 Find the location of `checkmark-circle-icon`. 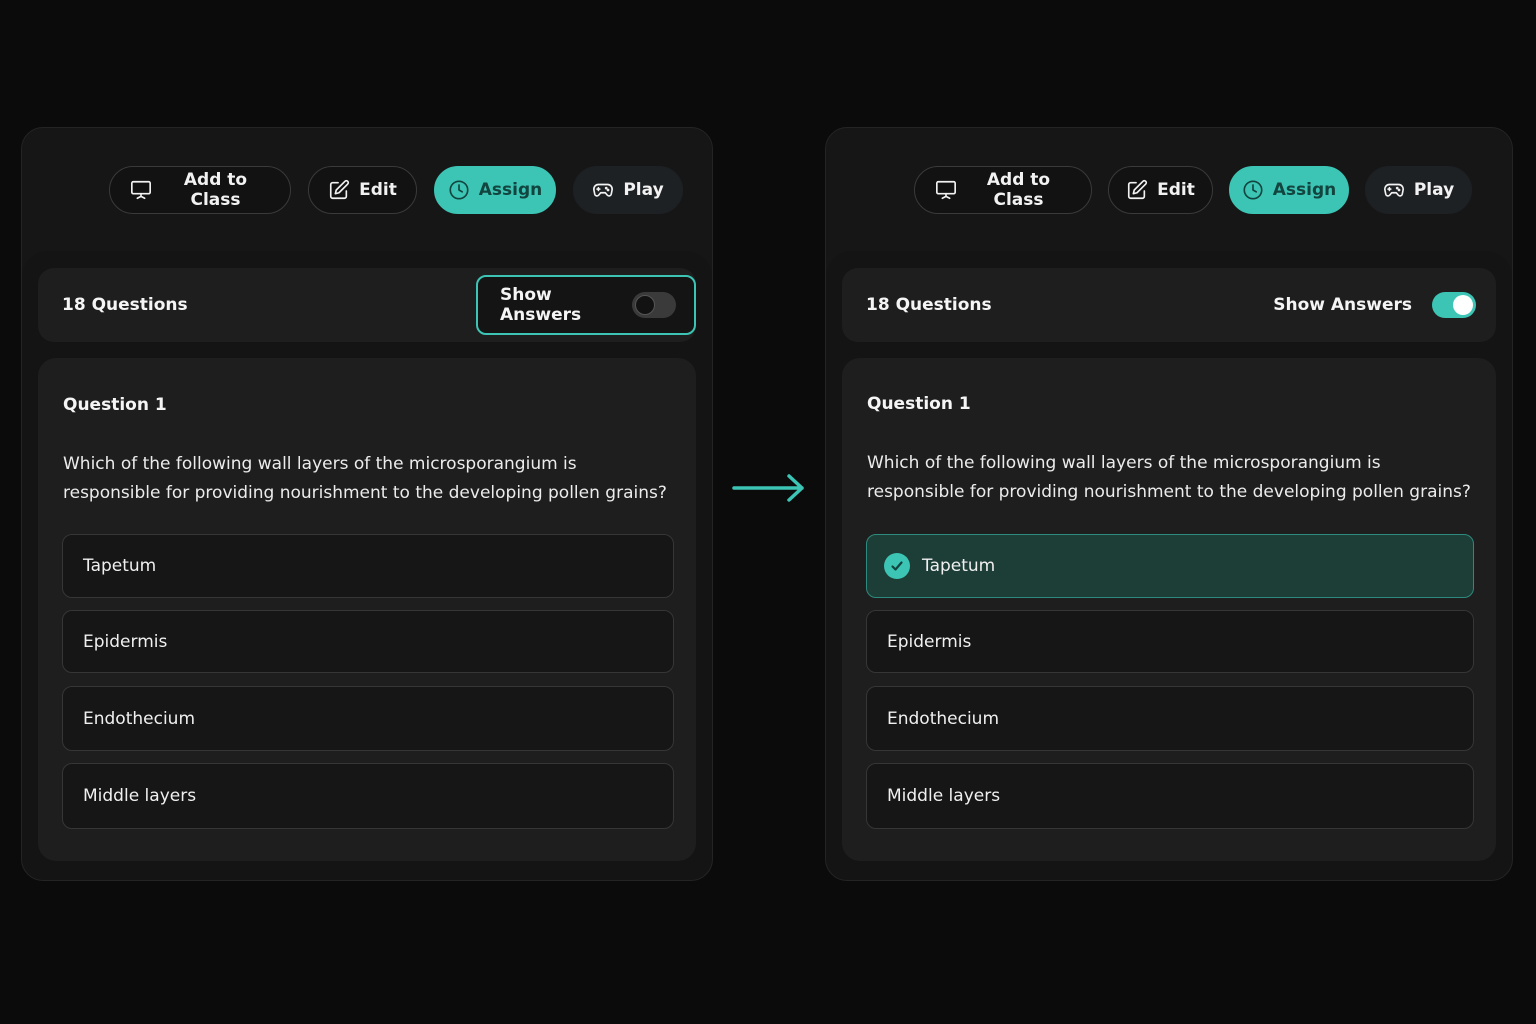

checkmark-circle-icon is located at coordinates (897, 566).